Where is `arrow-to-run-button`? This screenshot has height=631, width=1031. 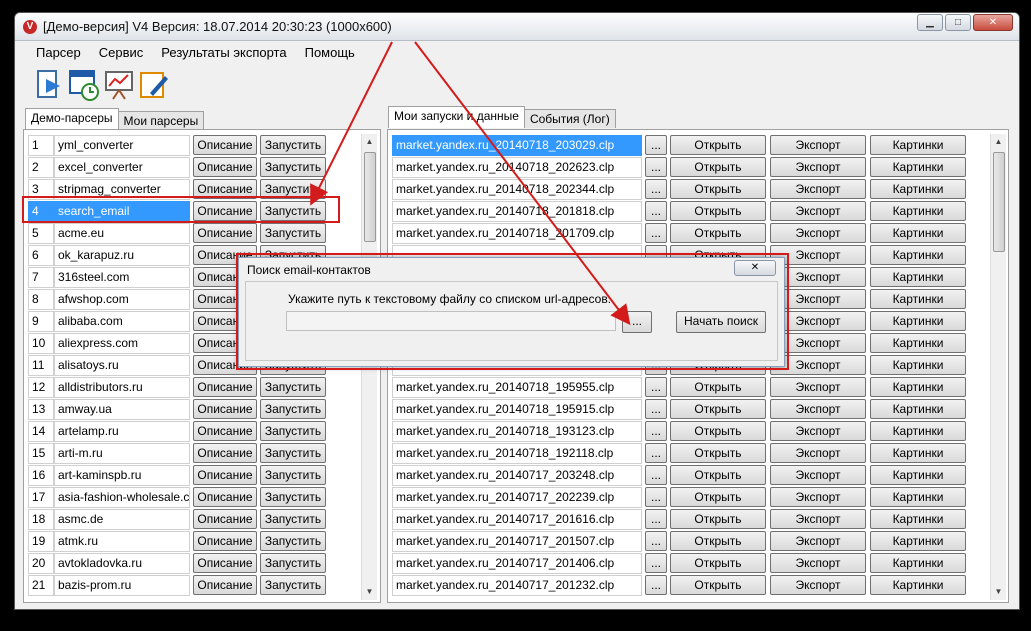
arrow-to-run-button is located at coordinates (351, 123).